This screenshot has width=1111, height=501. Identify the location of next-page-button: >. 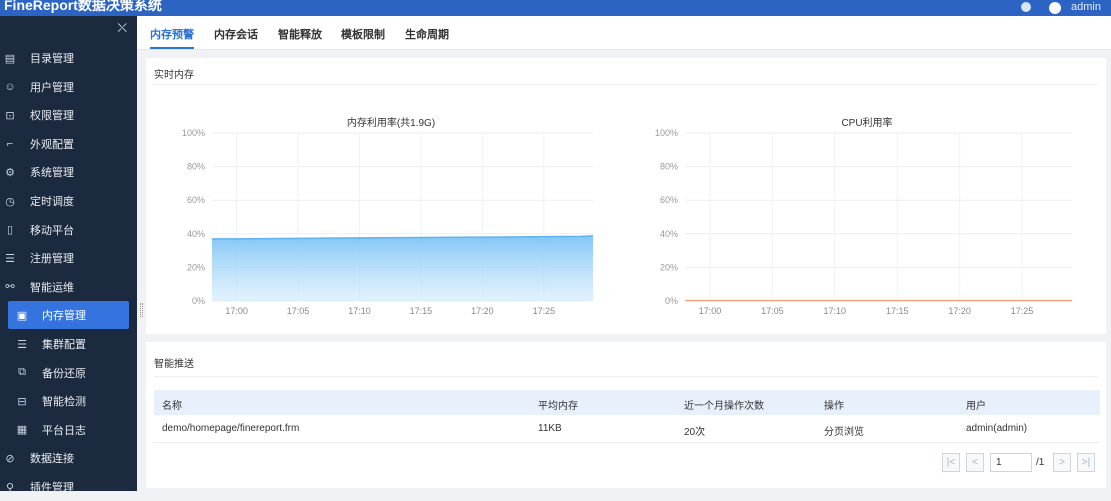
(1062, 462).